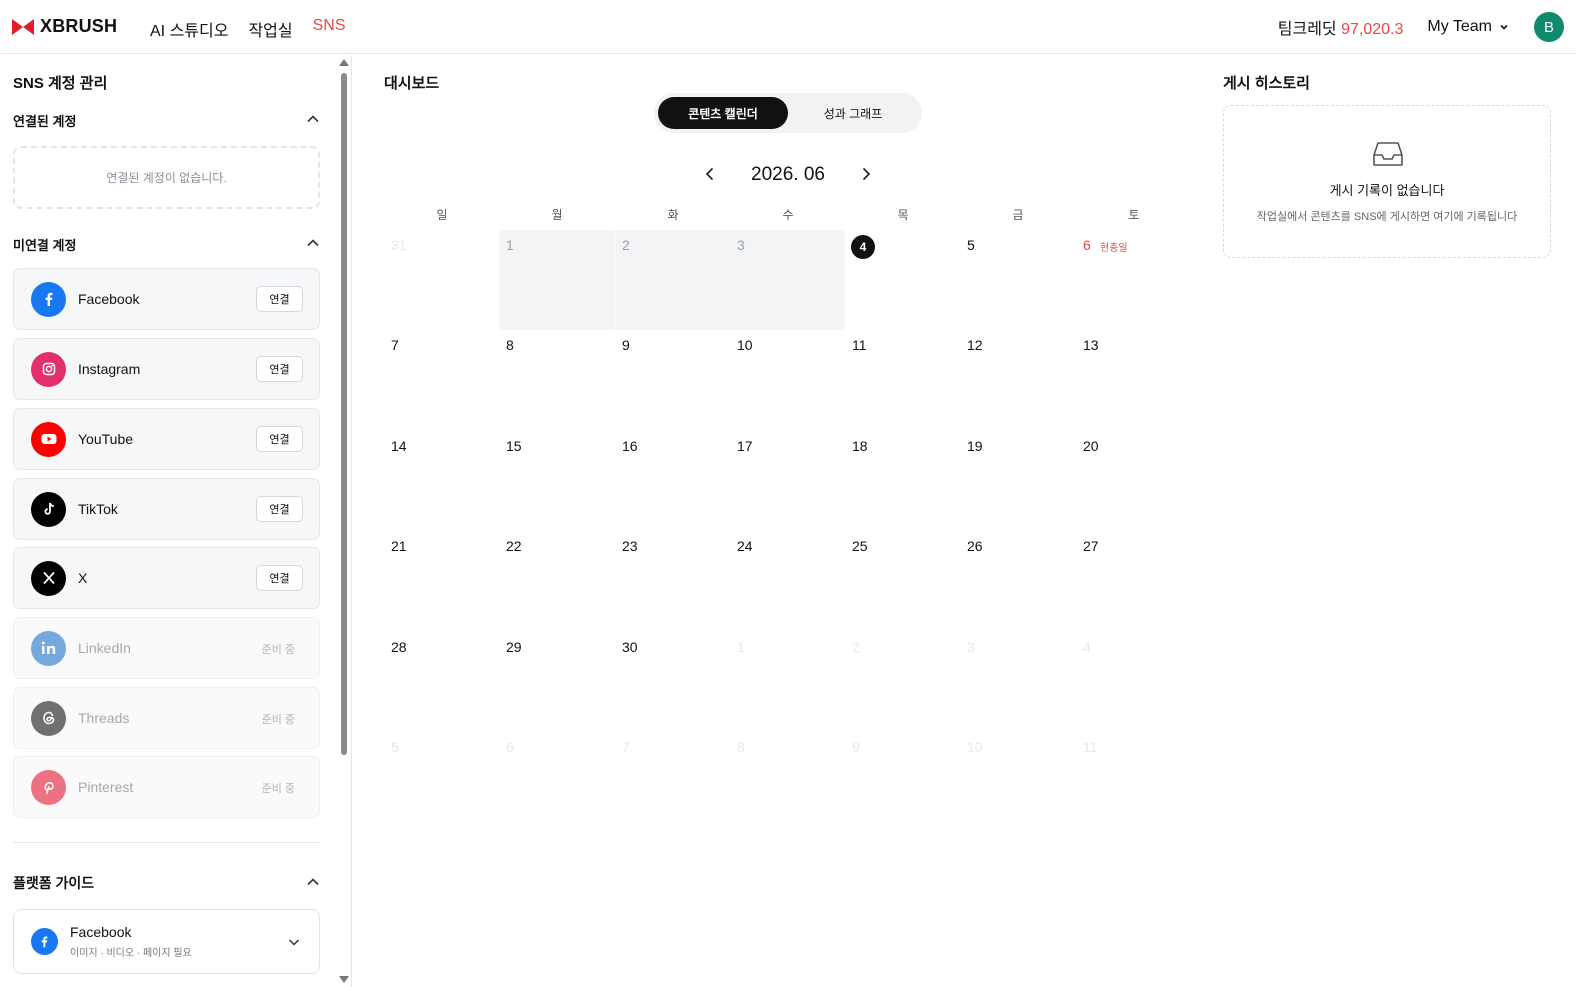 The image size is (1576, 987). I want to click on guide-desc: 이미지 · 비디오 · 페이지 필요, so click(131, 953).